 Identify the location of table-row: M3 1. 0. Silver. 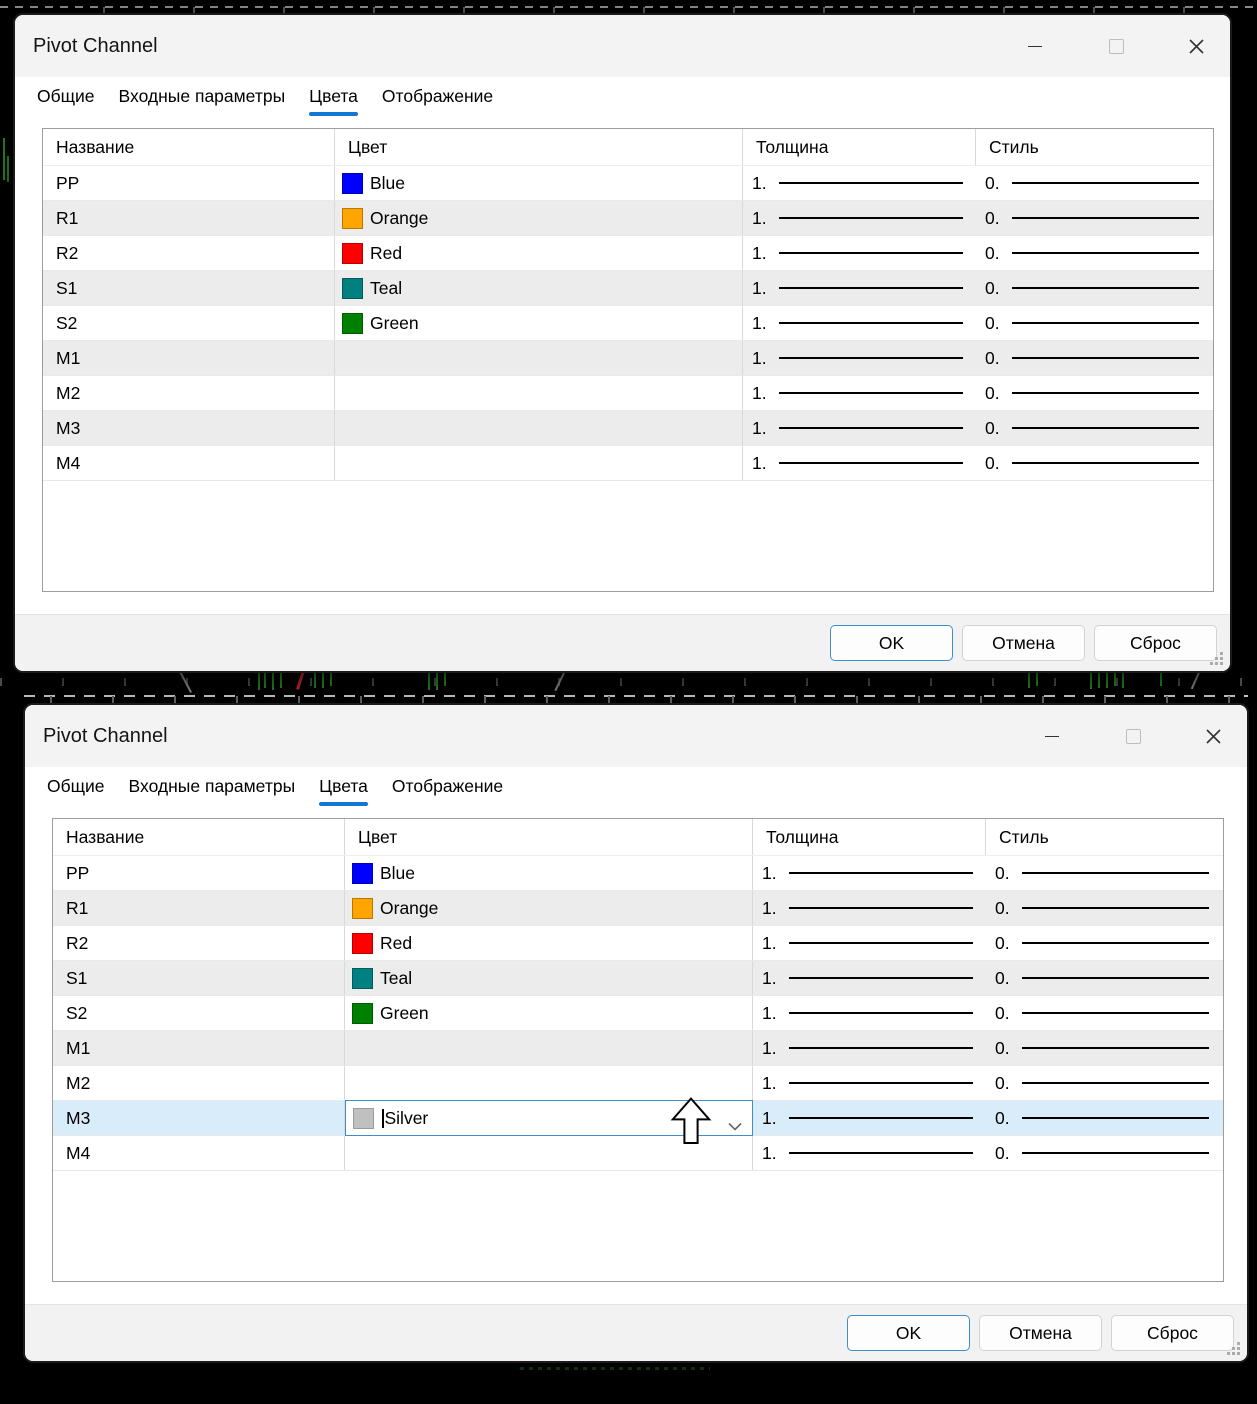
(638, 1118).